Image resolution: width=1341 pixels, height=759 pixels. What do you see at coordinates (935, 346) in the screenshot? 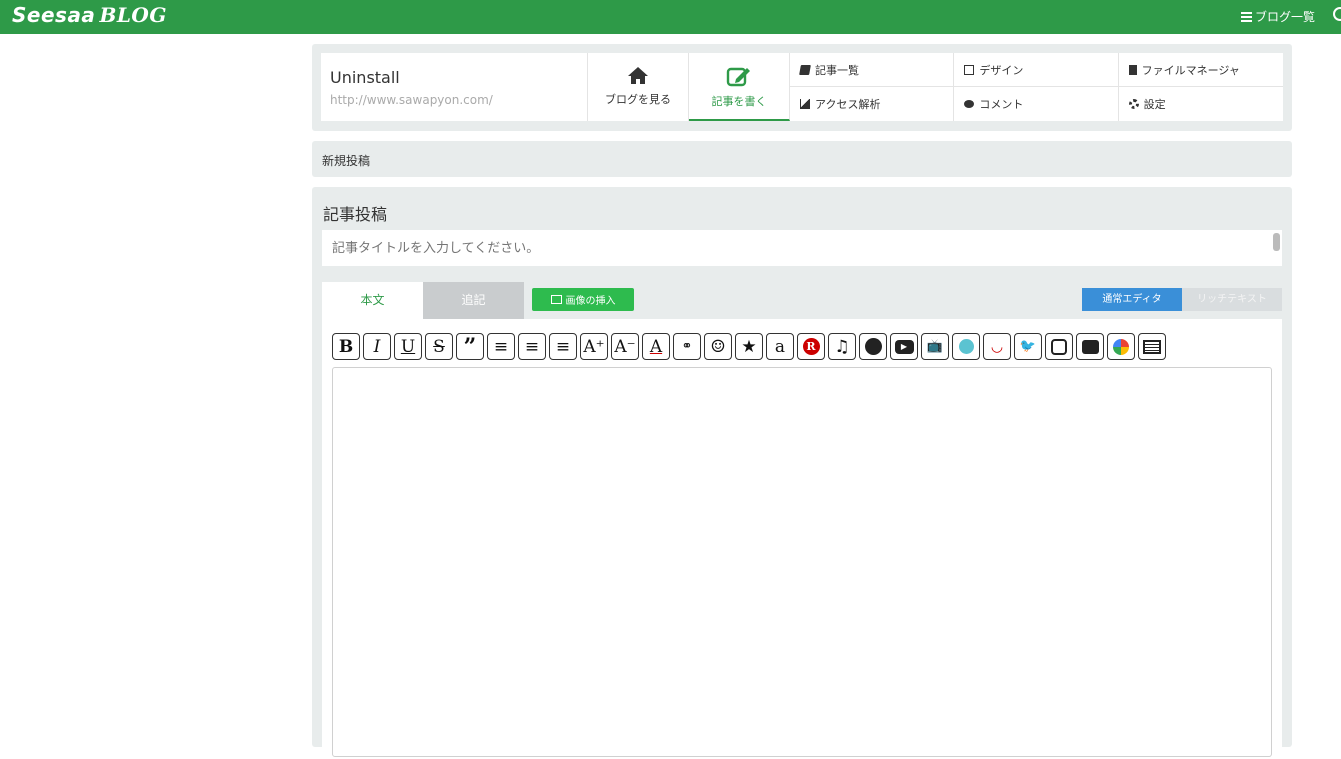
I see `tv-icon: 📺` at bounding box center [935, 346].